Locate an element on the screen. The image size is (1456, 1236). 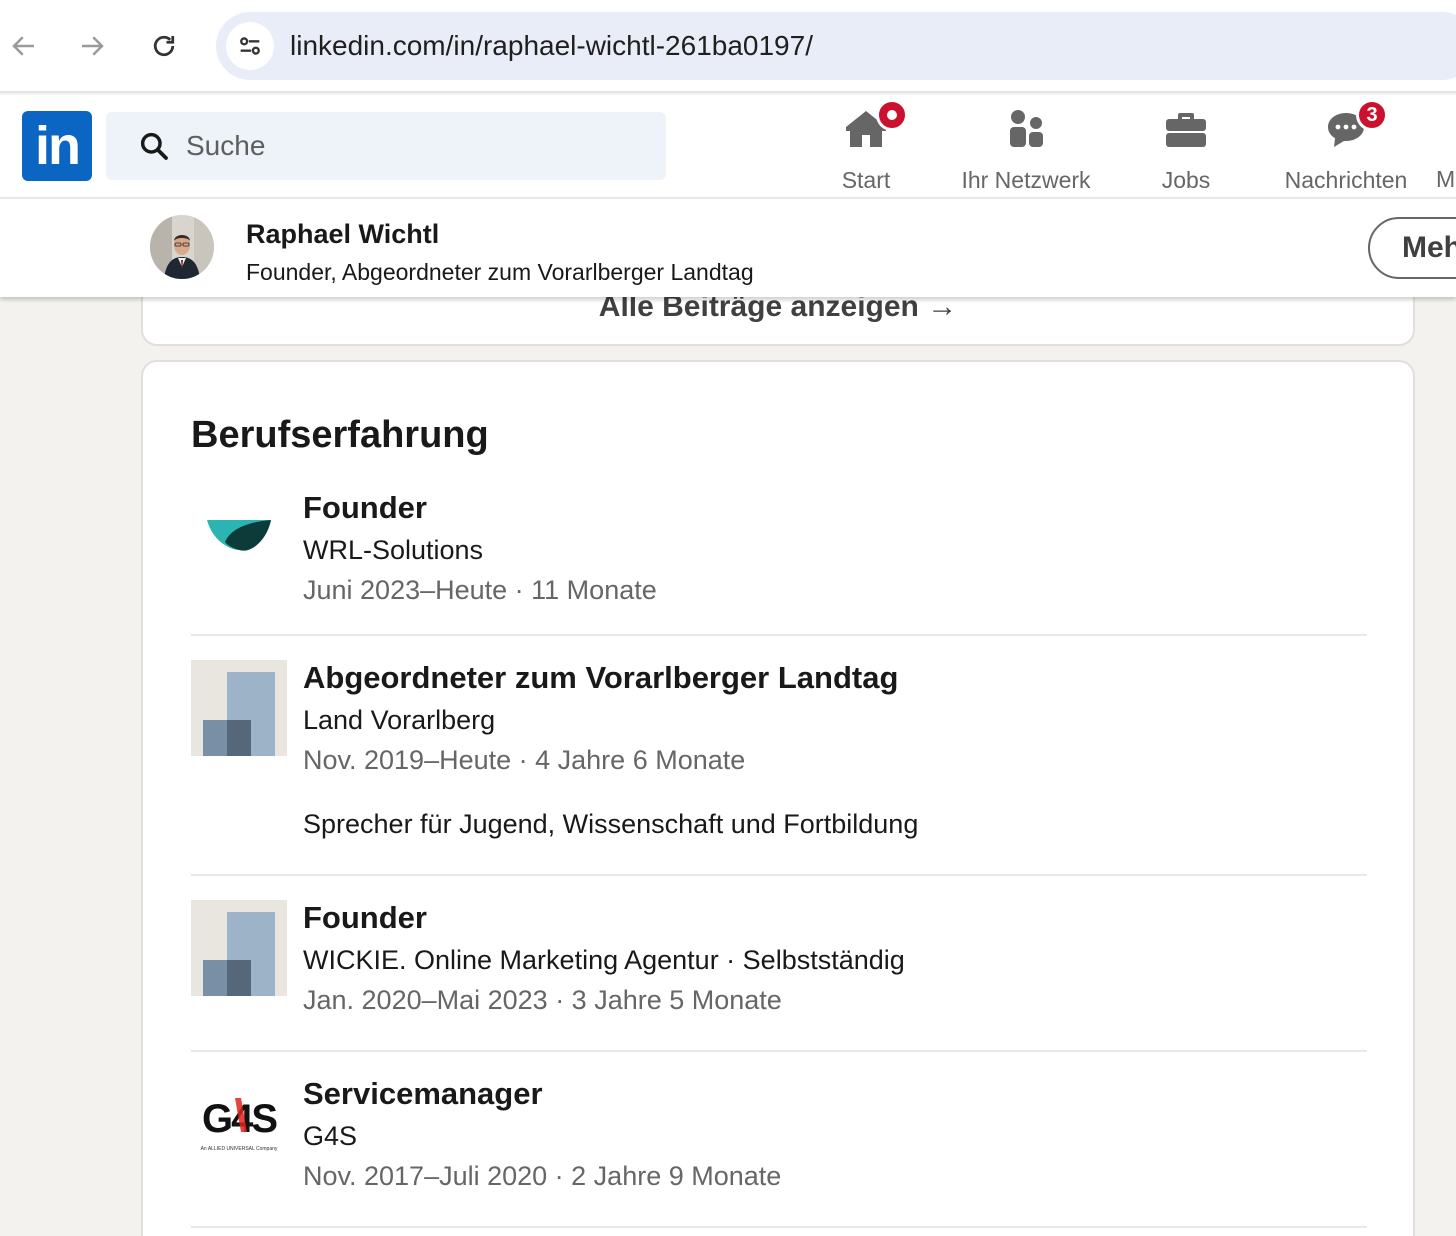
forward-button is located at coordinates (92, 46).